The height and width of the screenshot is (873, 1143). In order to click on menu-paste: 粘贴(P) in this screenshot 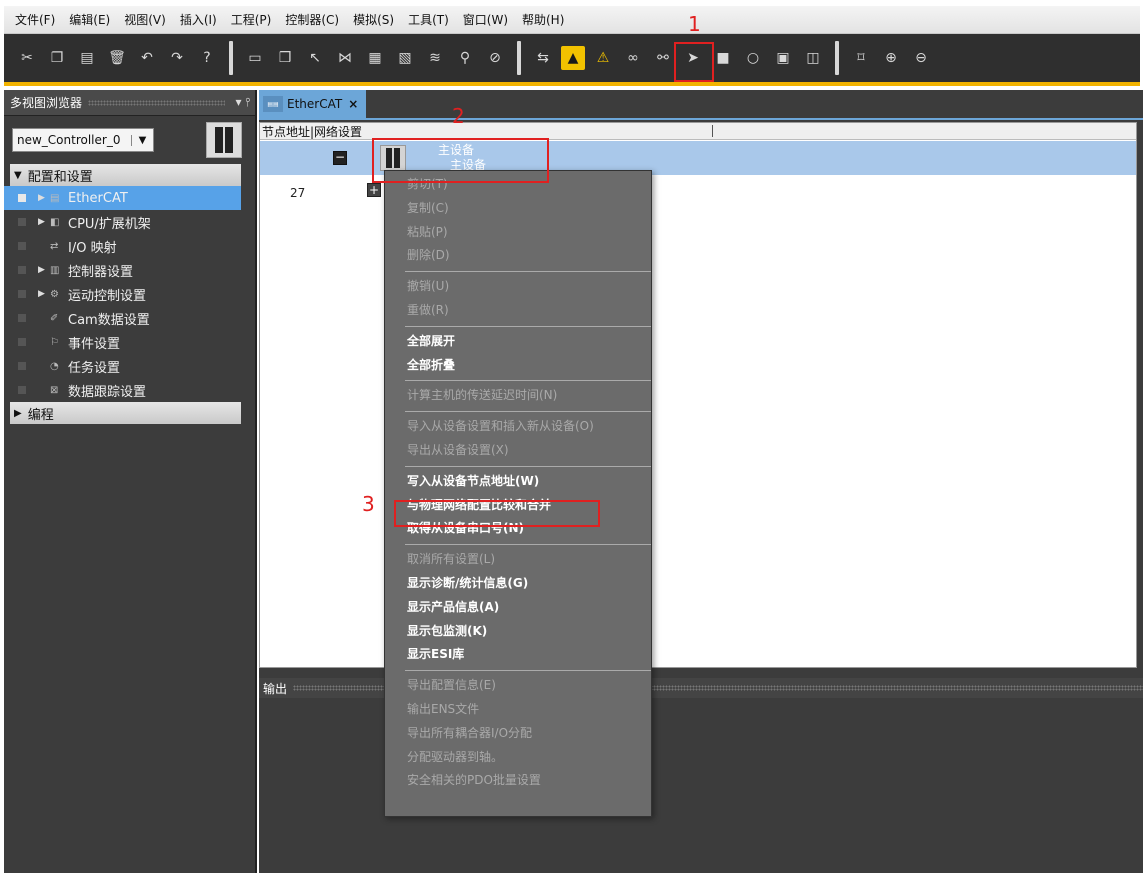, I will do `click(518, 233)`.